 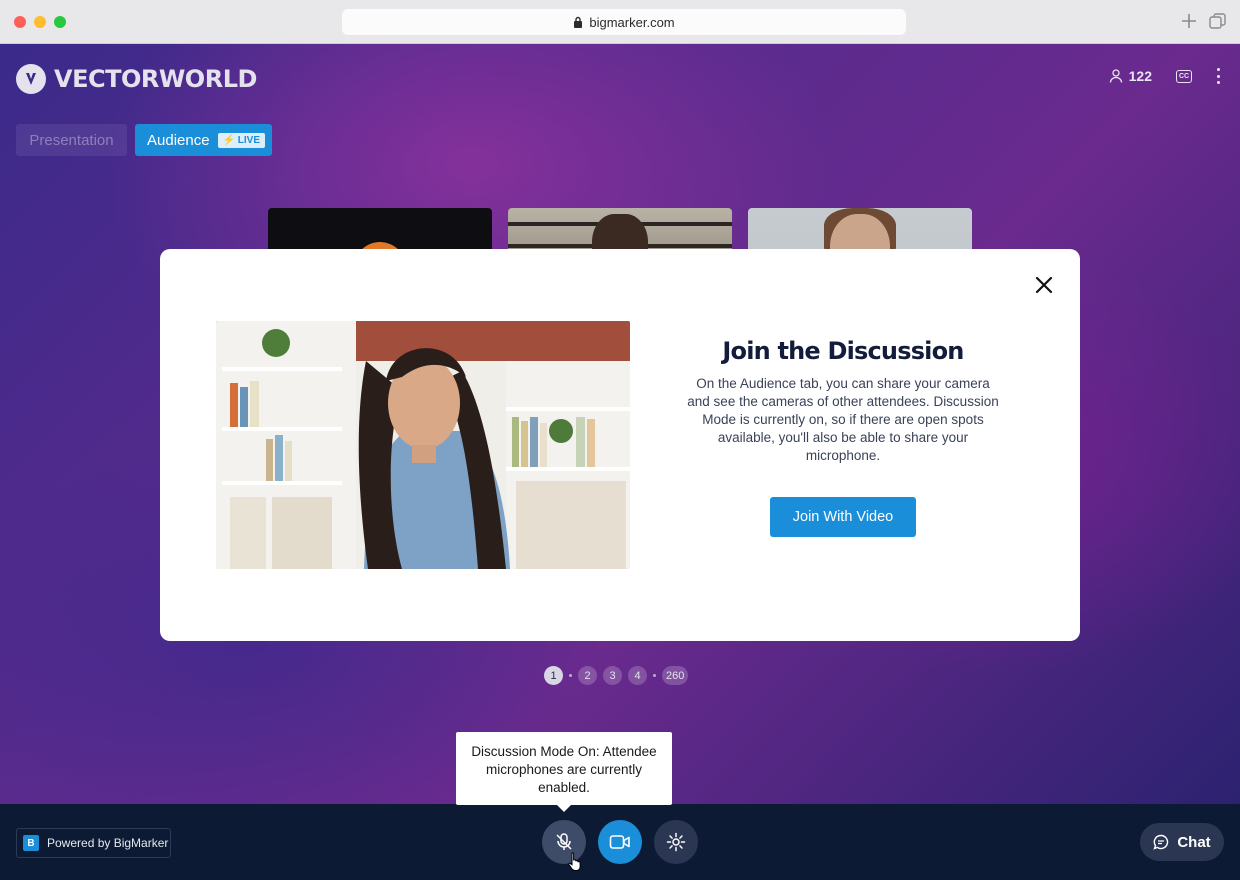 I want to click on mouse-pointer-icon, so click(x=574, y=861).